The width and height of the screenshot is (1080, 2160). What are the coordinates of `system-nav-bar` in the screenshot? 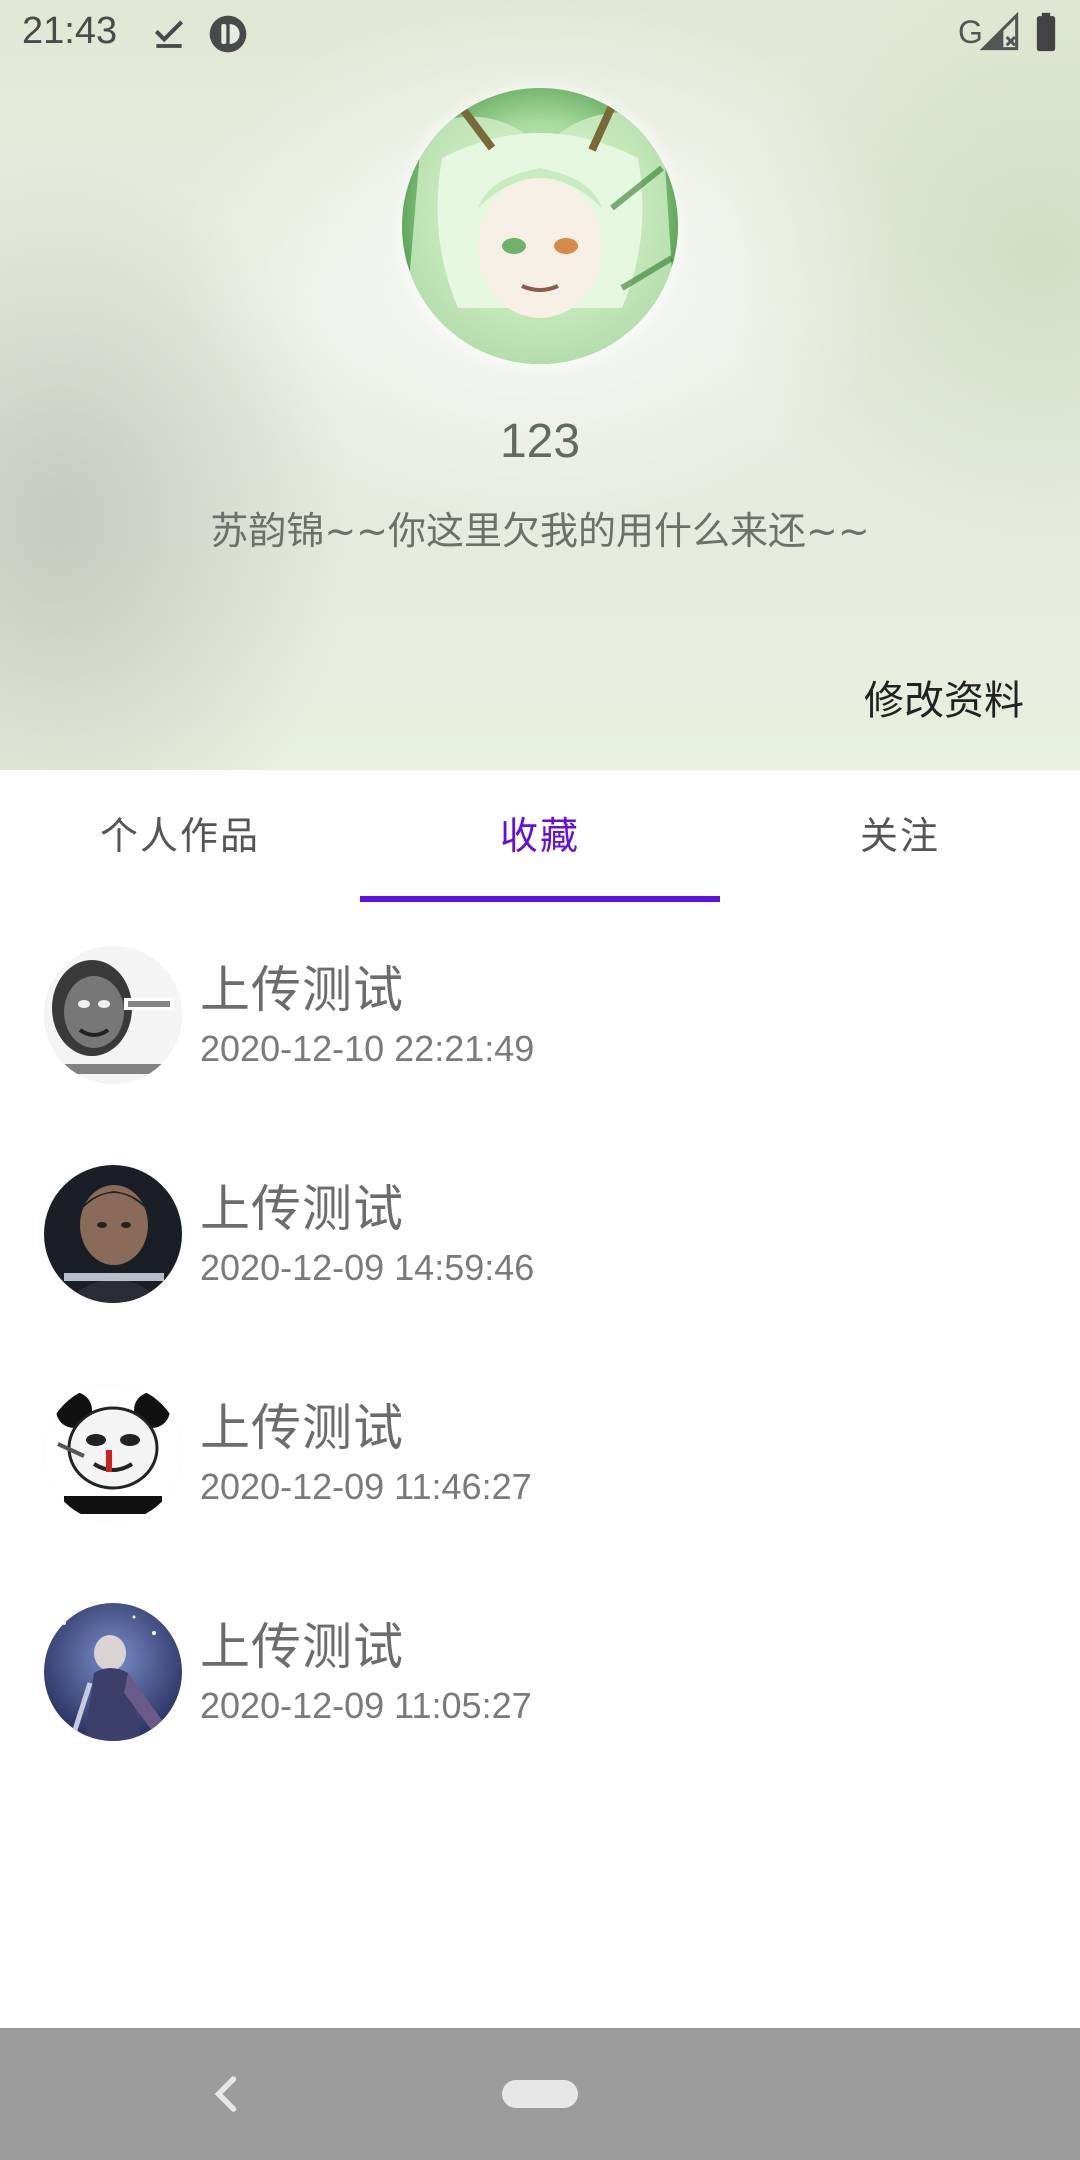 It's located at (540, 2094).